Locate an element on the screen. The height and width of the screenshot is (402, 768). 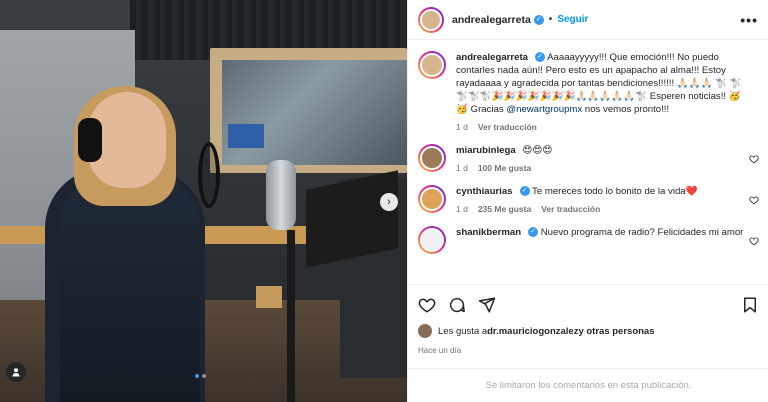
carousel-next-button: › is located at coordinates (389, 202).